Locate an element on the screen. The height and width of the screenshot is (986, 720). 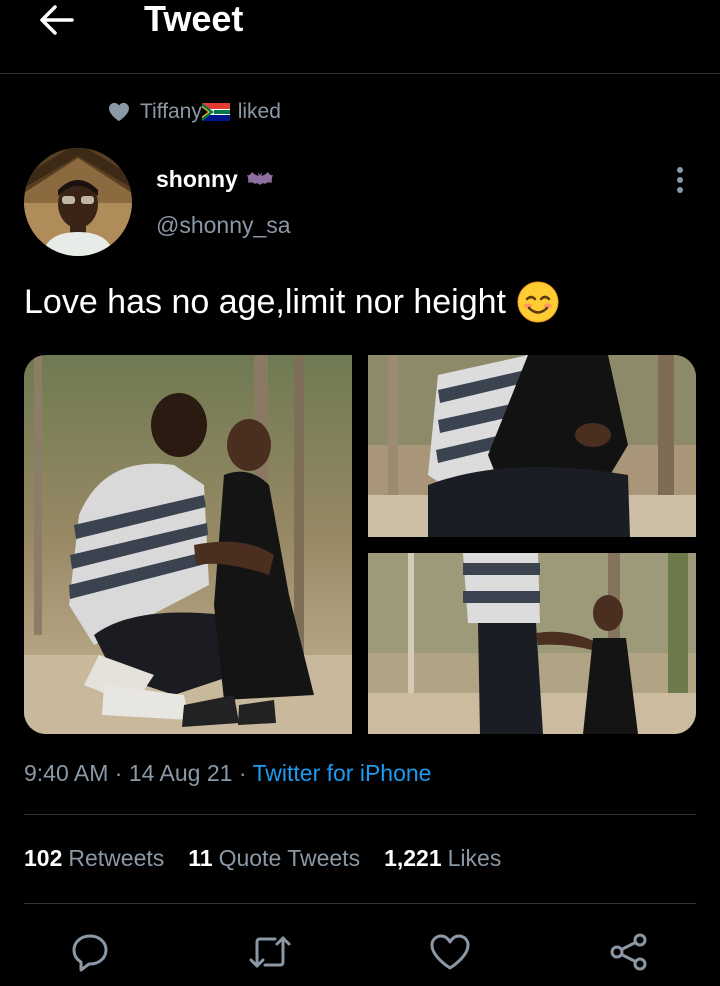
tweet-meta: 9:40 AM · 14 Aug 21 · Twitter for iPhone is located at coordinates (227, 773).